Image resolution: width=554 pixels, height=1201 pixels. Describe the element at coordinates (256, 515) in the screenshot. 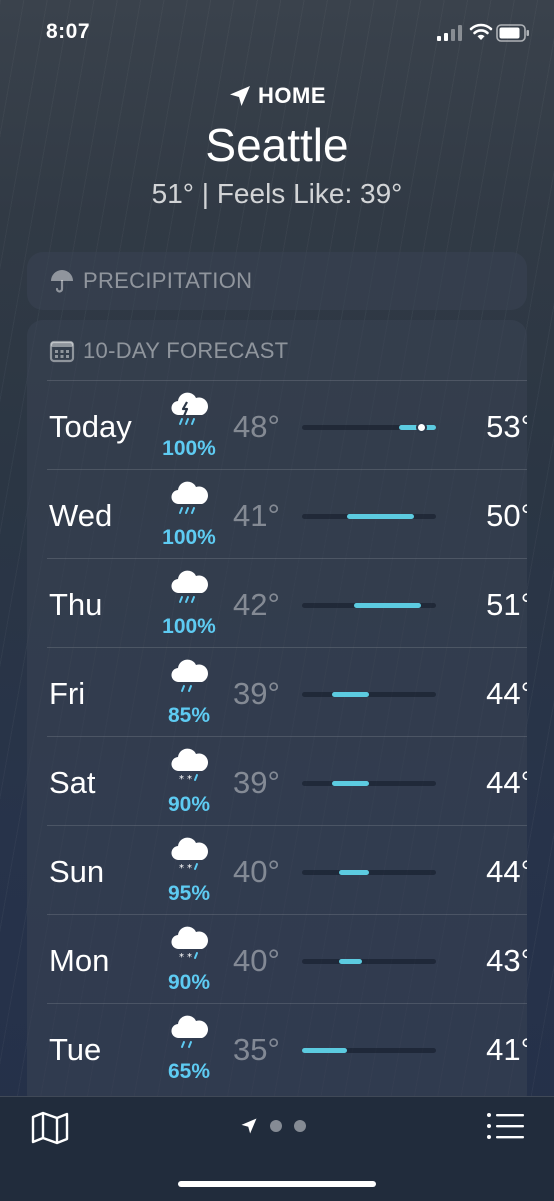

I see `low-temp: 41°` at that location.